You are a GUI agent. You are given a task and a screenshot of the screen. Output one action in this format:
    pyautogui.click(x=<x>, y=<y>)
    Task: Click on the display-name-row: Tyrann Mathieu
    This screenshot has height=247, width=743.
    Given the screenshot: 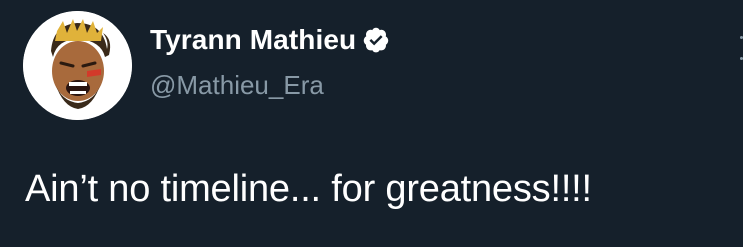 What is the action you would take?
    pyautogui.click(x=270, y=40)
    